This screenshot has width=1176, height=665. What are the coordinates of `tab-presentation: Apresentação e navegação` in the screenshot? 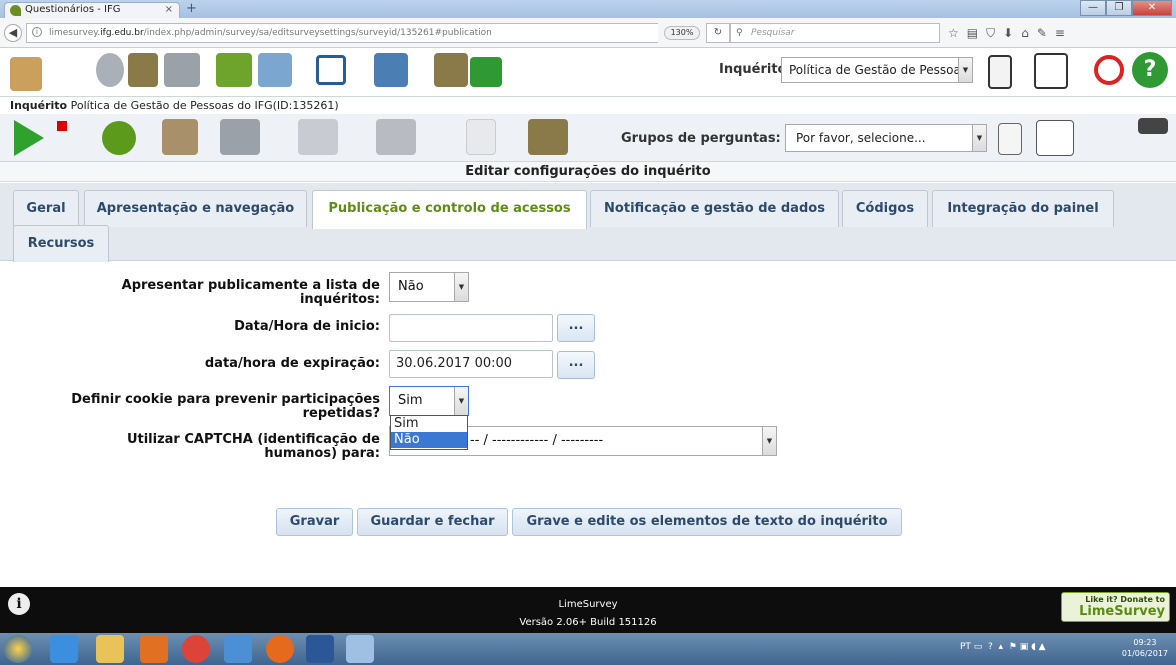 It's located at (195, 208).